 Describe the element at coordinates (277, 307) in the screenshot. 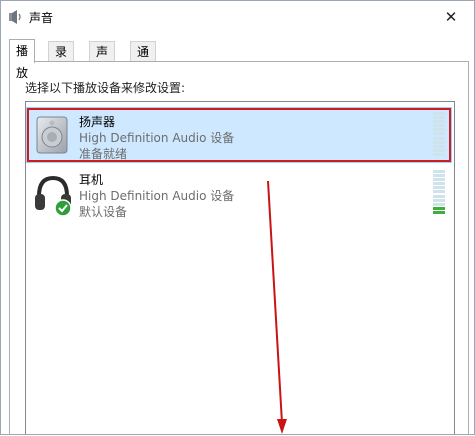

I see `red-arrow-annotation` at that location.